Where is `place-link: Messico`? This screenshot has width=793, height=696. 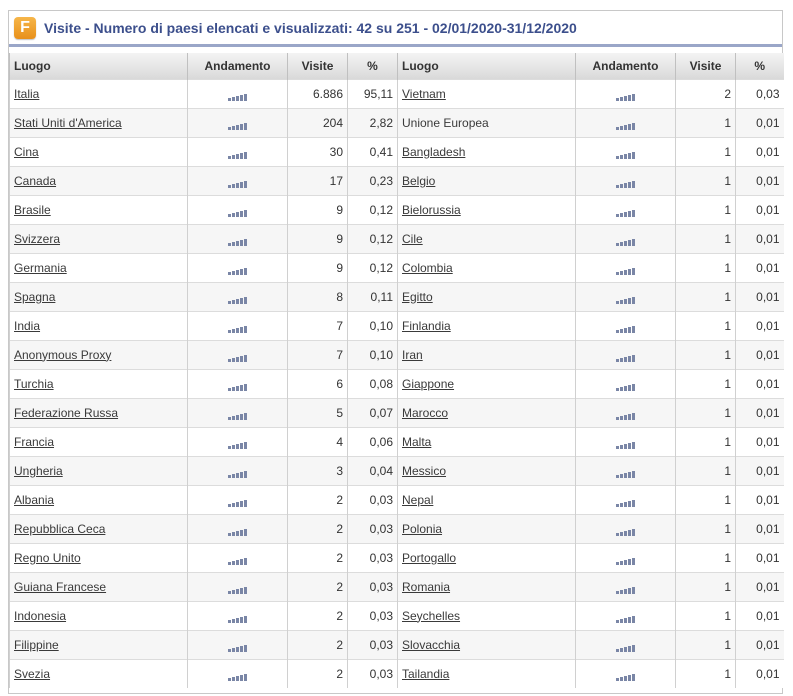
place-link: Messico is located at coordinates (424, 471).